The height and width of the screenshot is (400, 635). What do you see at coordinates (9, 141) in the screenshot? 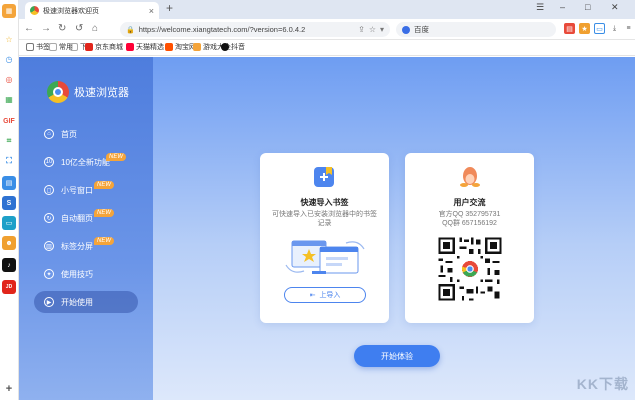
I see `crop-icon: ⌗` at bounding box center [9, 141].